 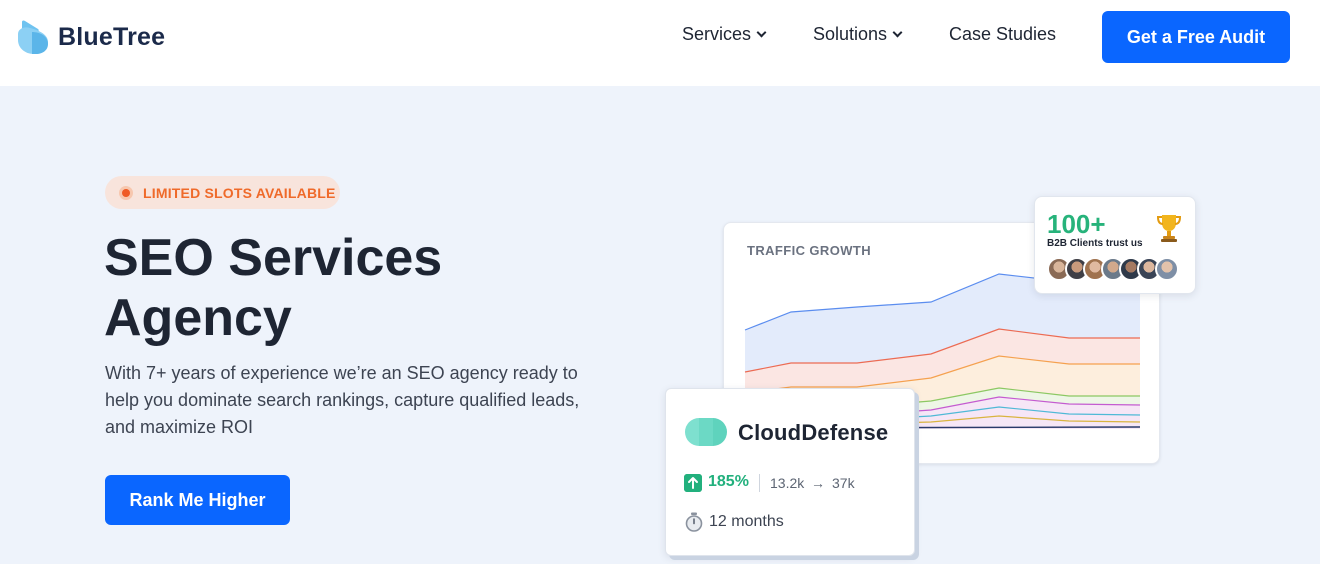 What do you see at coordinates (364, 288) in the screenshot?
I see `hero-title: SEO Services Agency` at bounding box center [364, 288].